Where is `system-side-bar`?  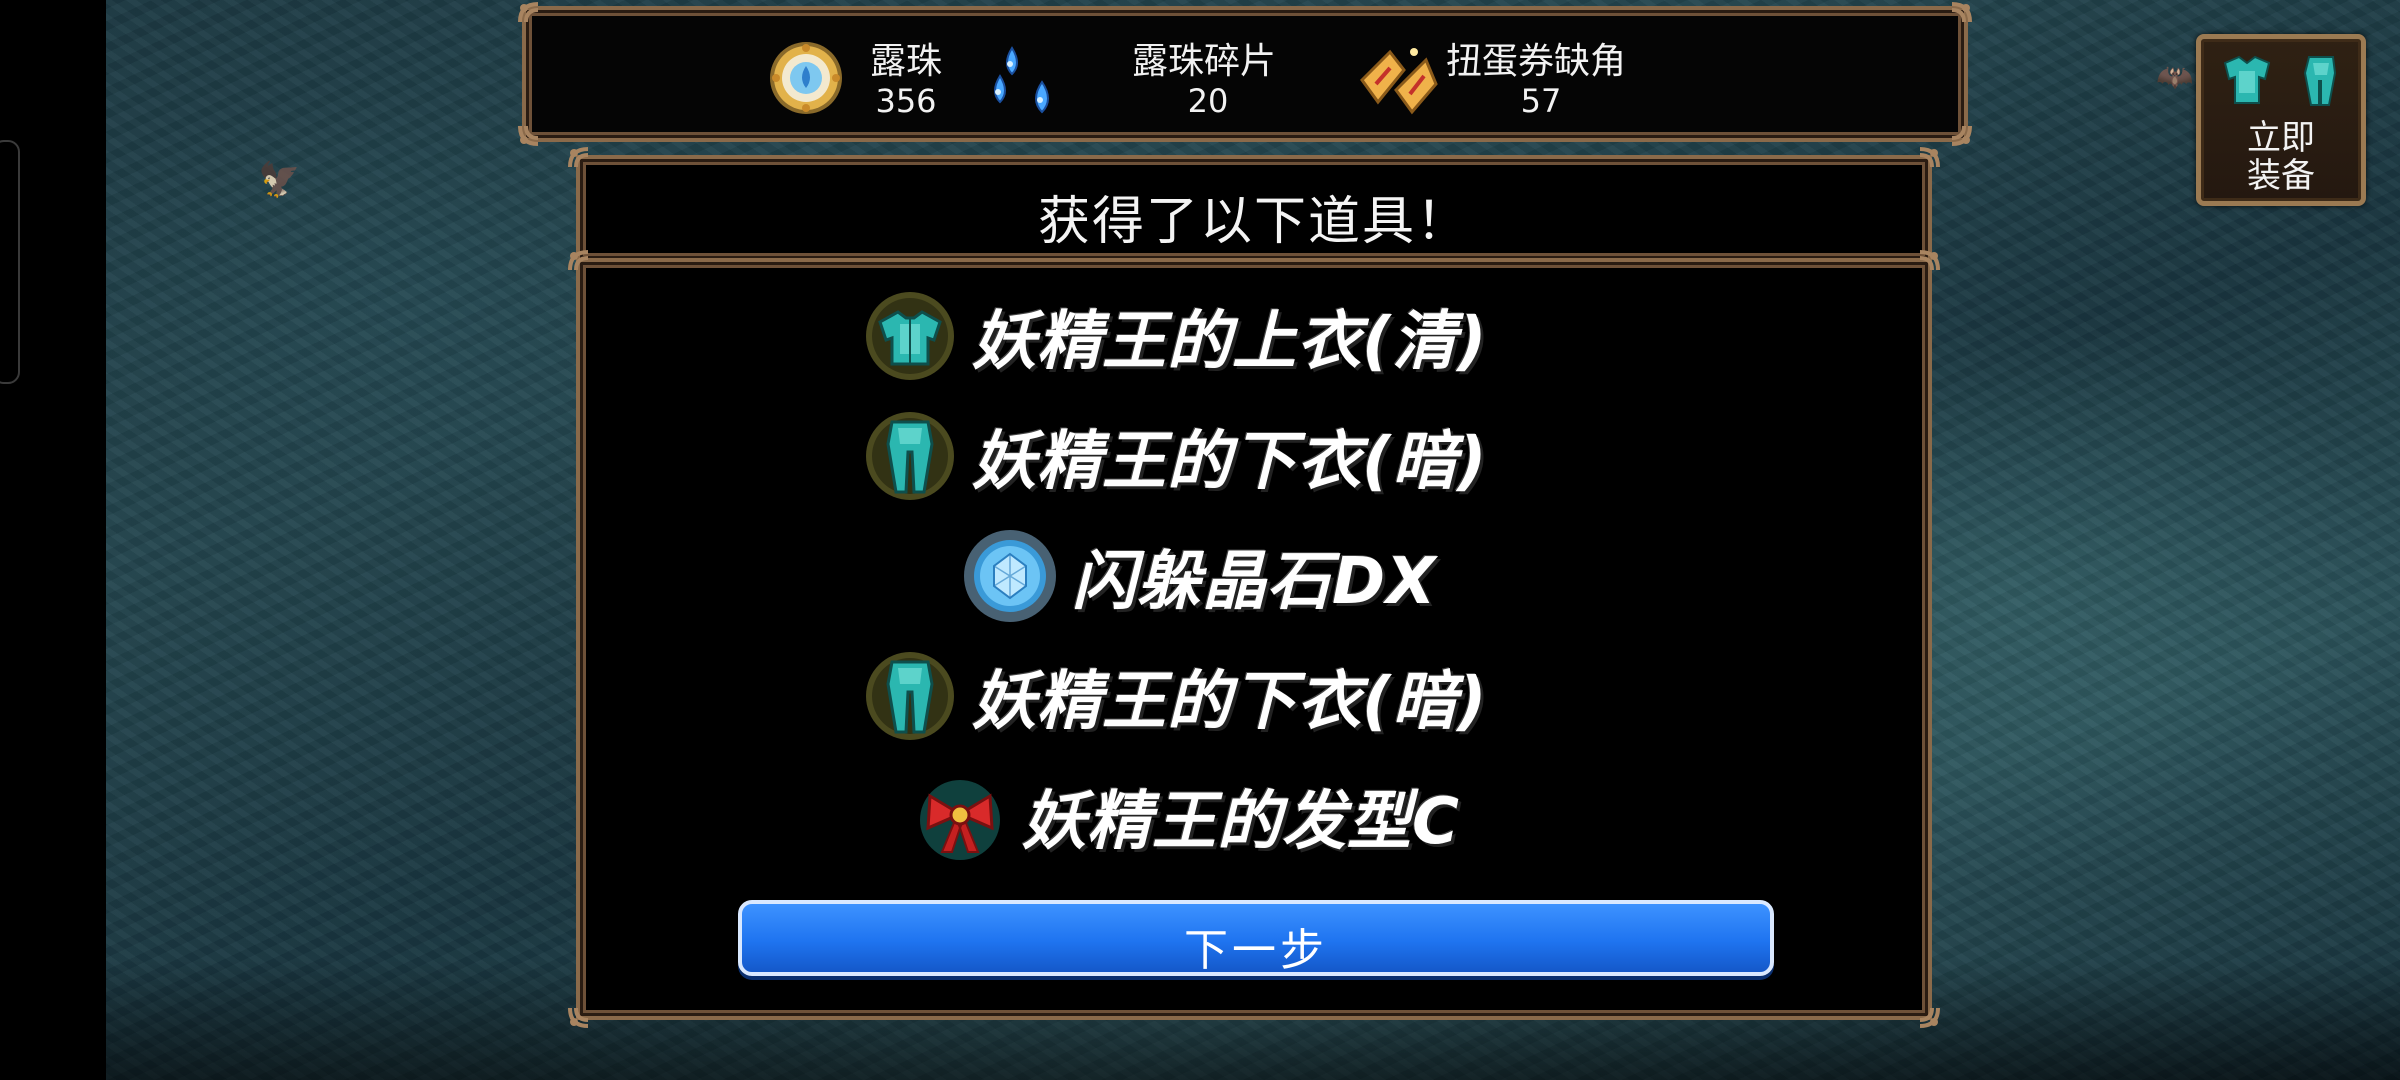
system-side-bar is located at coordinates (53, 540).